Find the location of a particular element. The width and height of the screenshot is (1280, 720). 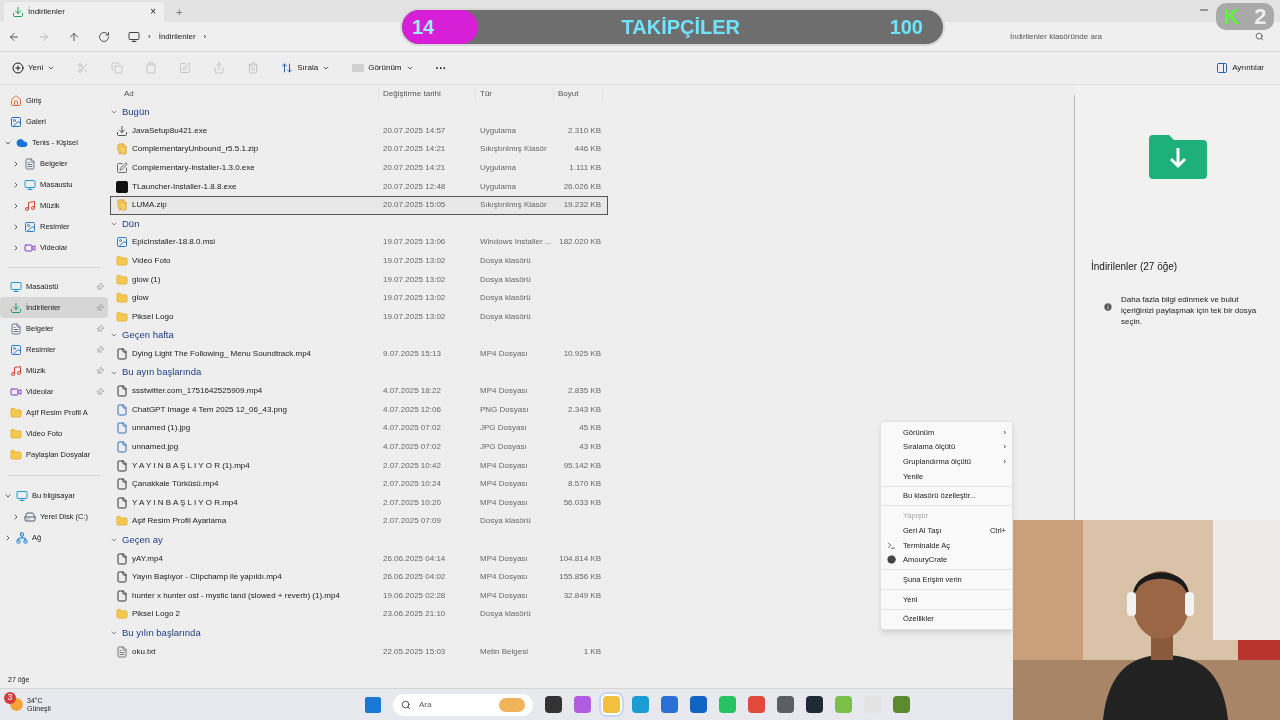

column-header: Tür is located at coordinates (514, 94).